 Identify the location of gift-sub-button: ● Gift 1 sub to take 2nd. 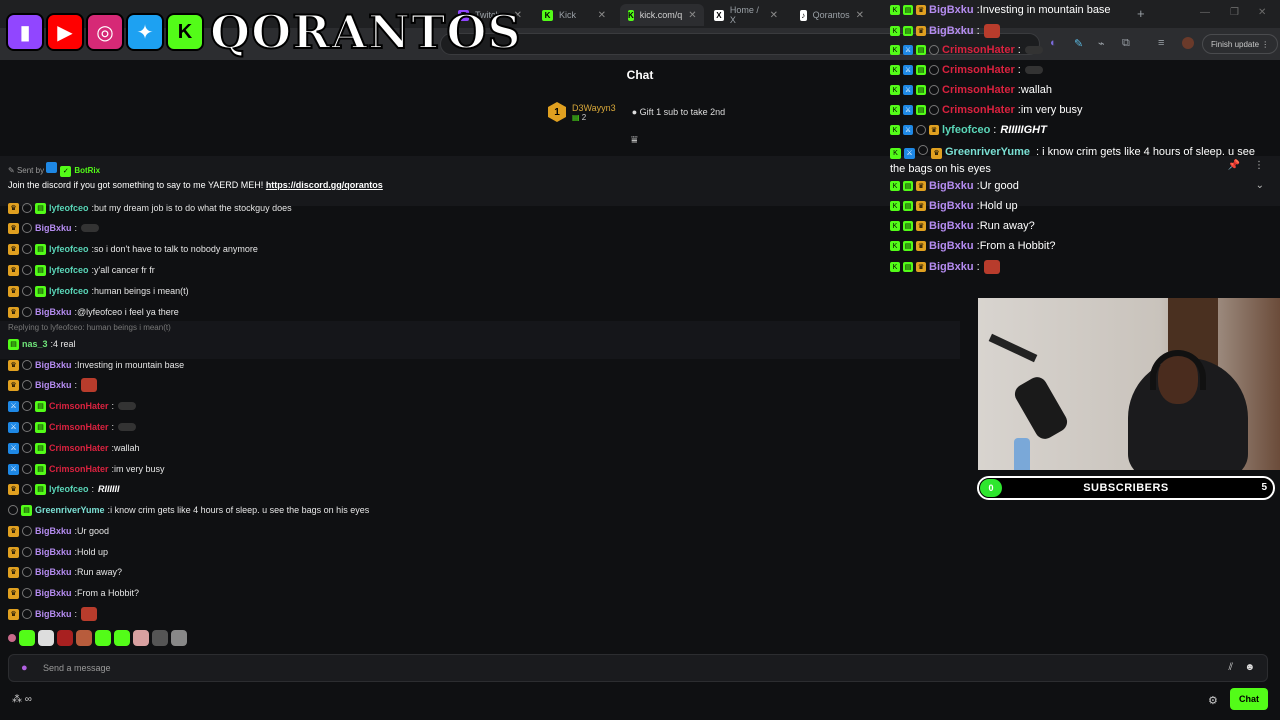
(679, 112).